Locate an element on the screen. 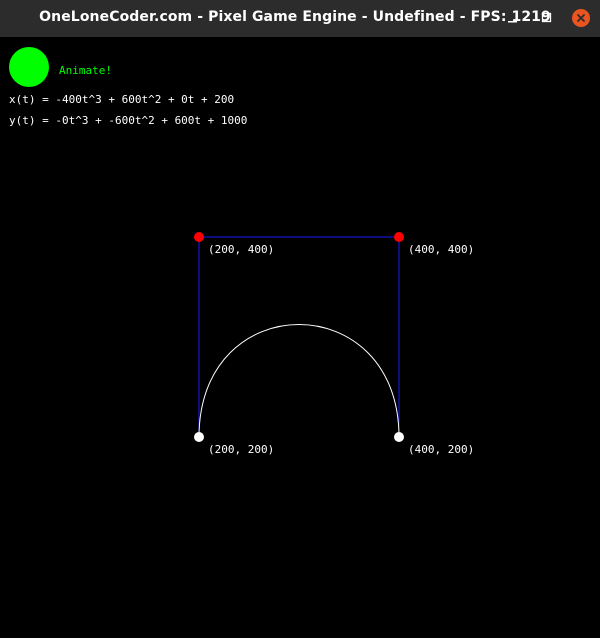  close-icon is located at coordinates (581, 18).